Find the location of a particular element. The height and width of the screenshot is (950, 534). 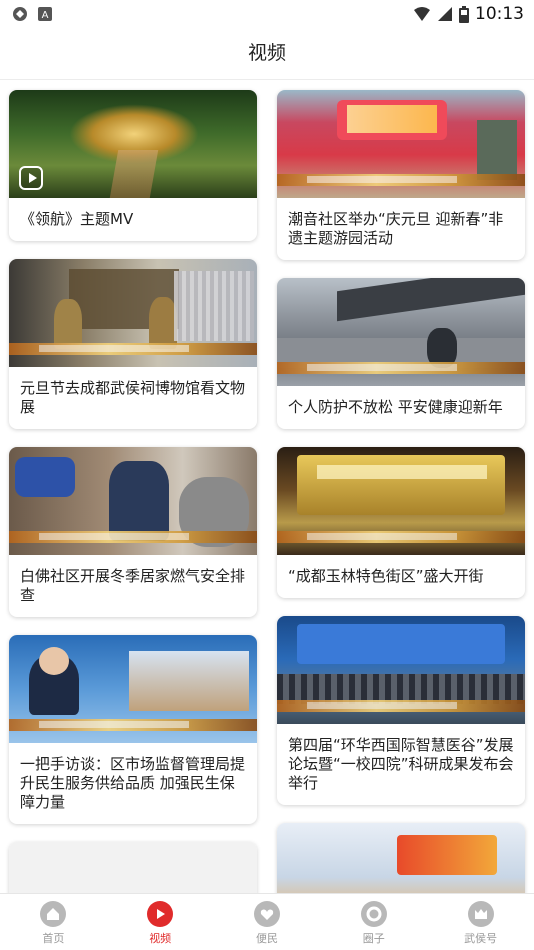

nav-item-service: 便民 is located at coordinates (267, 922).